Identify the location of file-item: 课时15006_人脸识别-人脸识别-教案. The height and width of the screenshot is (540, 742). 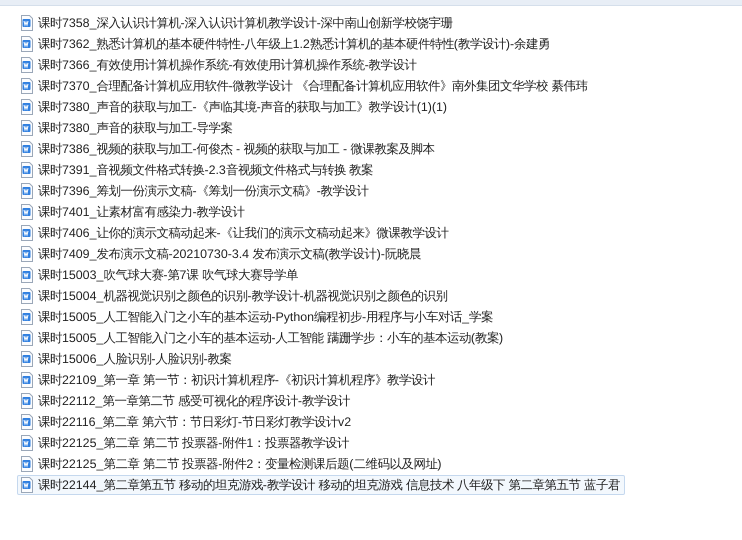
(127, 359).